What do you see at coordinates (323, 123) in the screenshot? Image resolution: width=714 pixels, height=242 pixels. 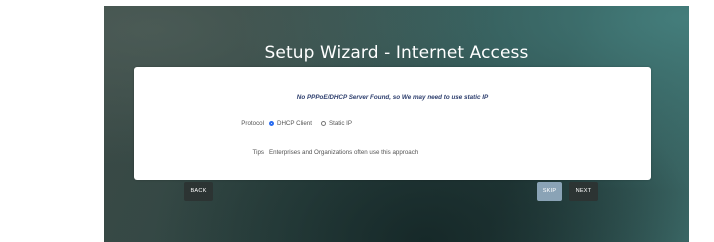 I see `static-ip-radio` at bounding box center [323, 123].